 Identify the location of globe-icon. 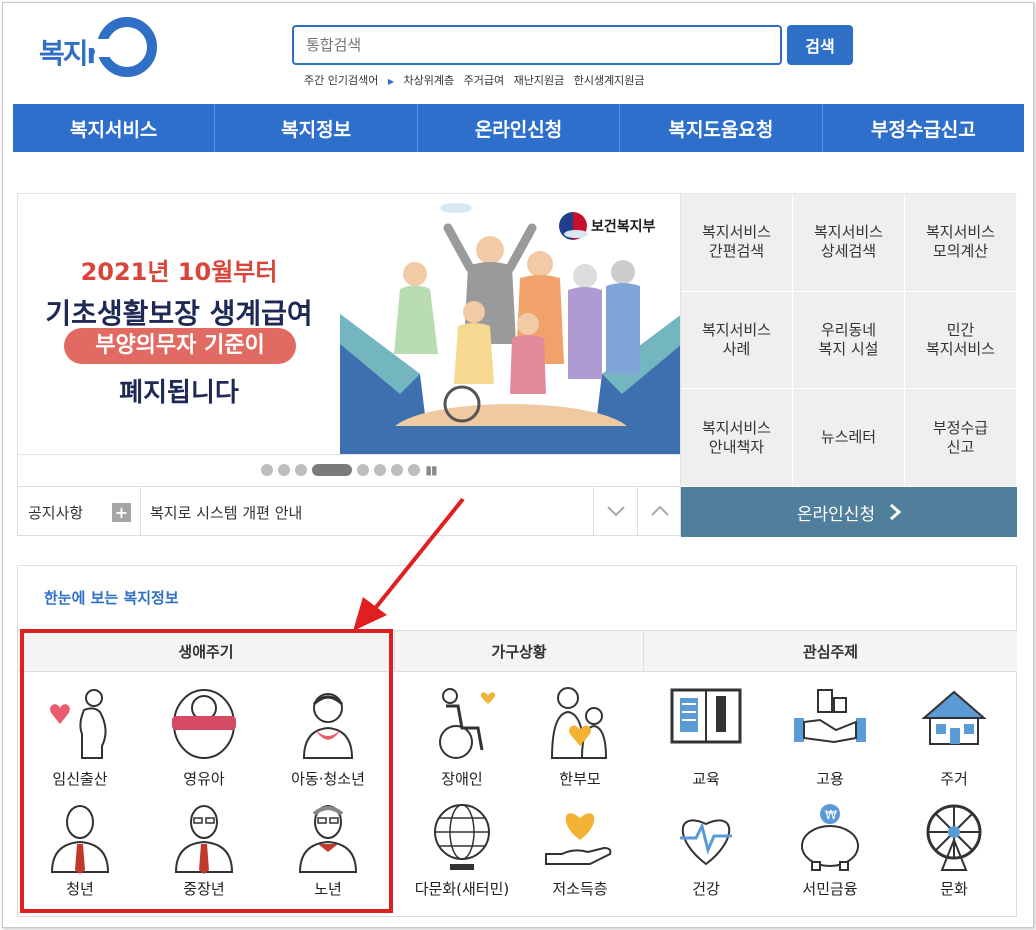
(462, 837).